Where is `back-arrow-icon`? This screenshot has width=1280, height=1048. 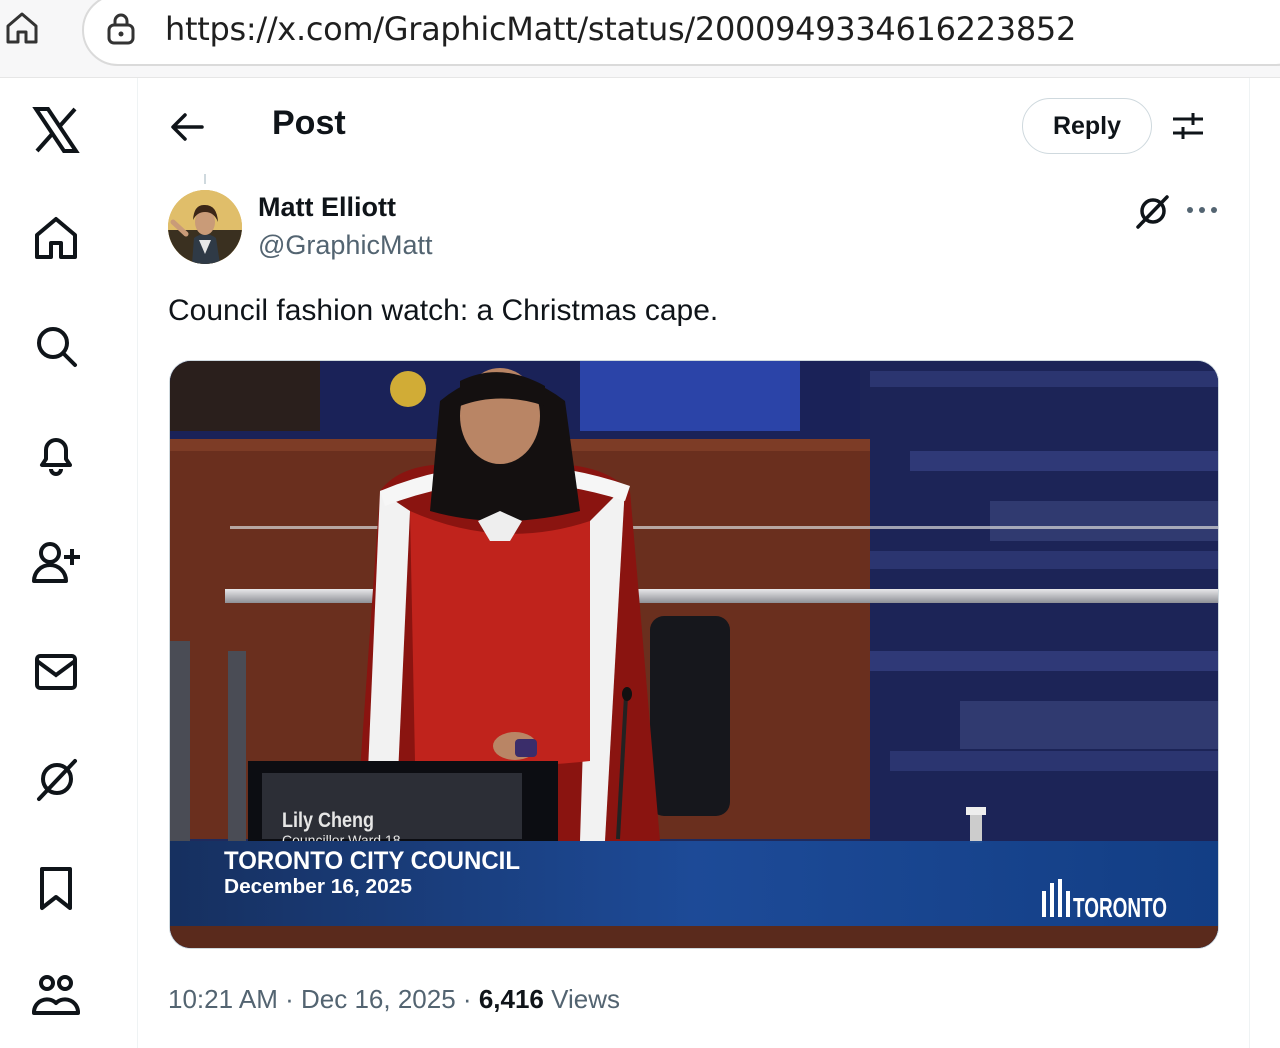 back-arrow-icon is located at coordinates (187, 127).